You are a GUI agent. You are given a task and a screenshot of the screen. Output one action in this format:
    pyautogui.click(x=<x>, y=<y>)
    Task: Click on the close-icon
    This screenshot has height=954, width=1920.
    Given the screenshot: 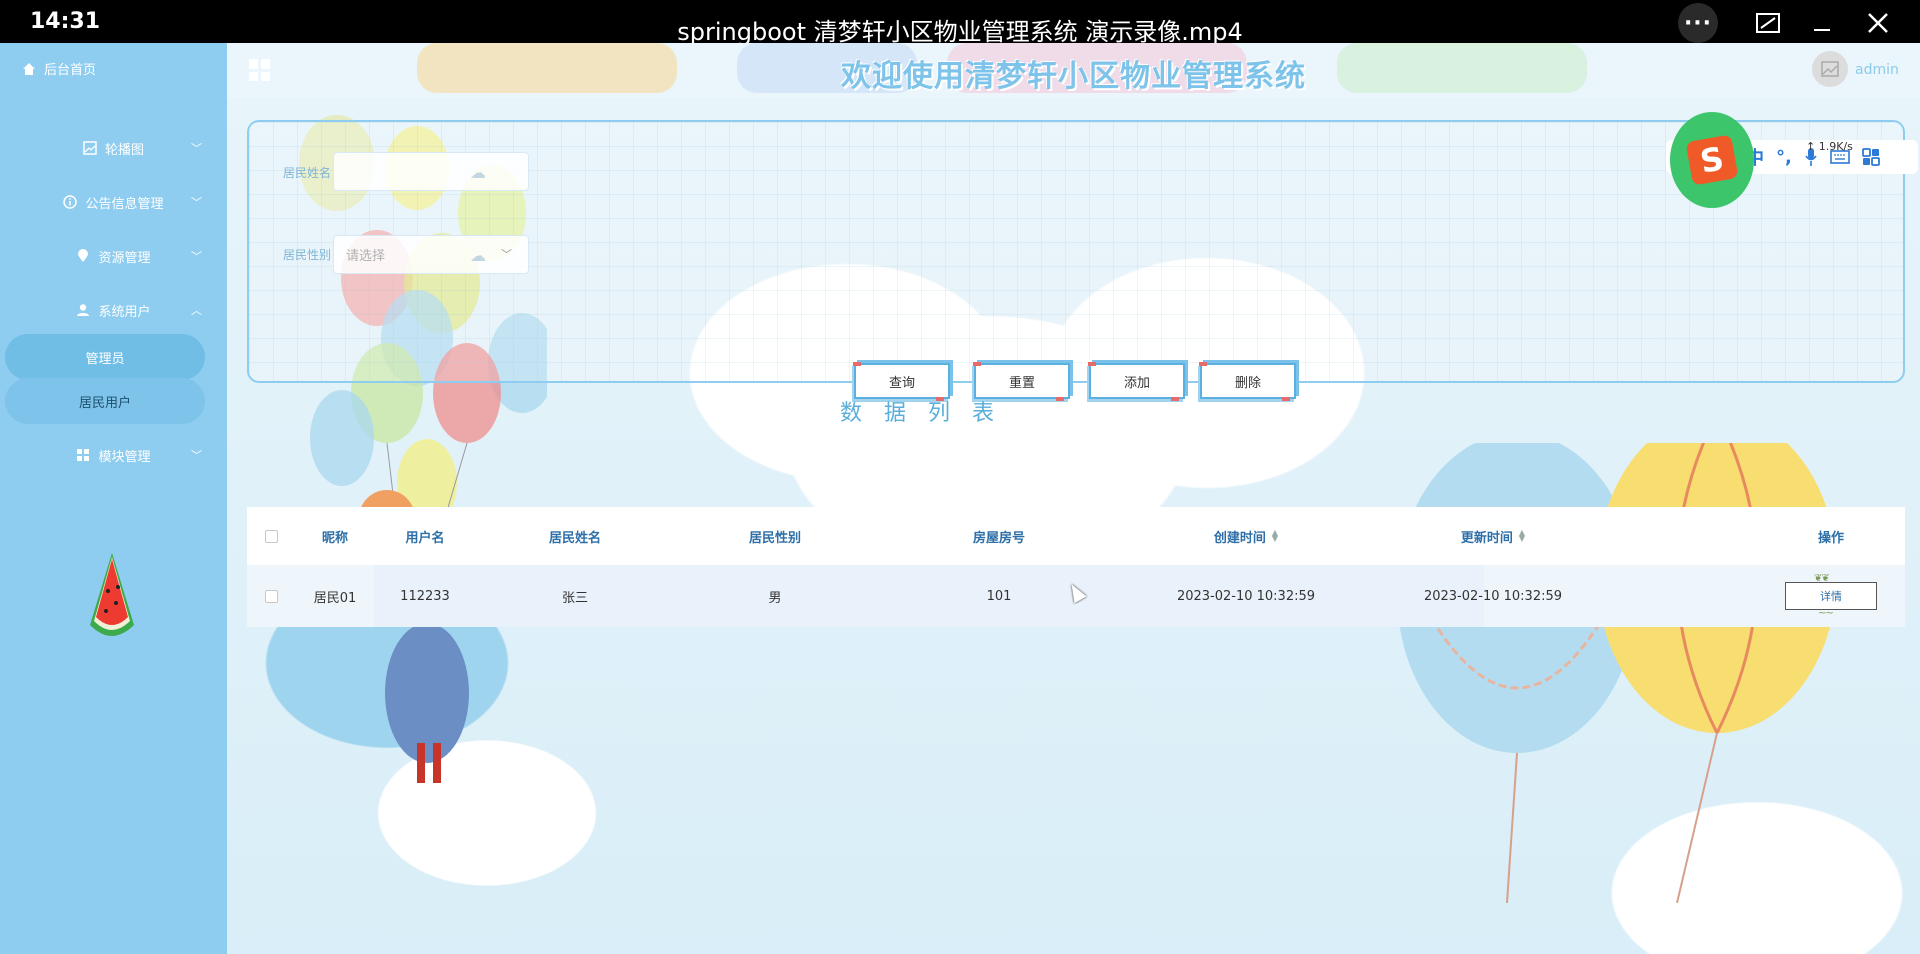 What is the action you would take?
    pyautogui.click(x=1878, y=23)
    